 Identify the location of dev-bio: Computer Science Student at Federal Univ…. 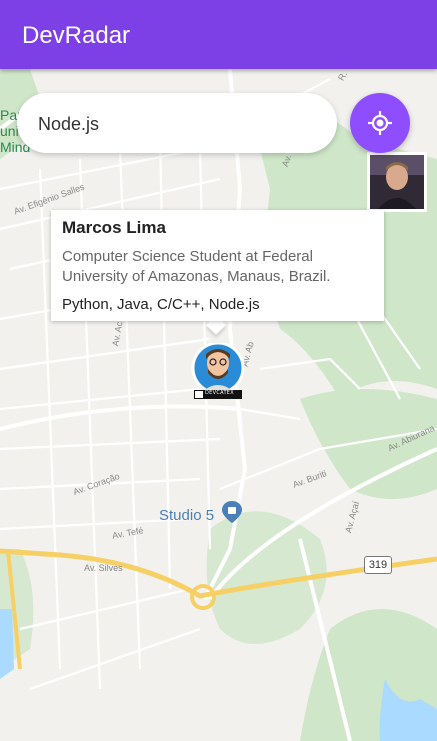
(196, 266).